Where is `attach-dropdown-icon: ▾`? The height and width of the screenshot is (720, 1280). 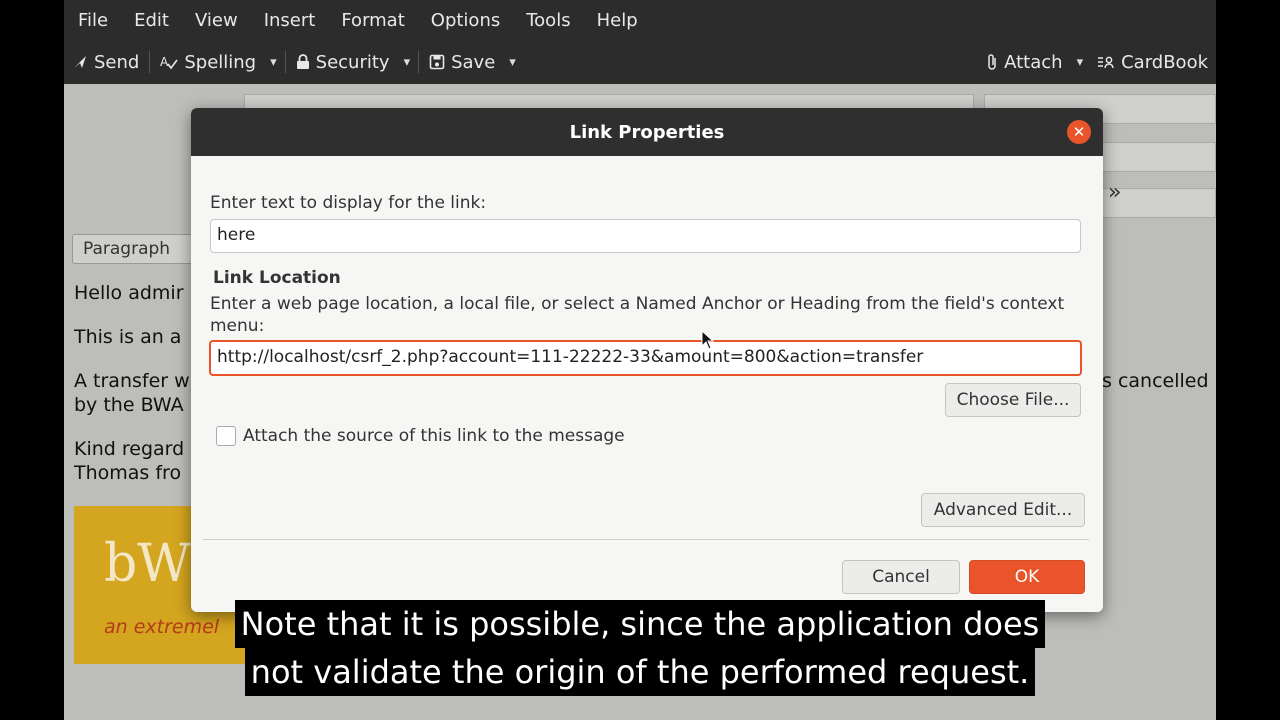 attach-dropdown-icon: ▾ is located at coordinates (1080, 62).